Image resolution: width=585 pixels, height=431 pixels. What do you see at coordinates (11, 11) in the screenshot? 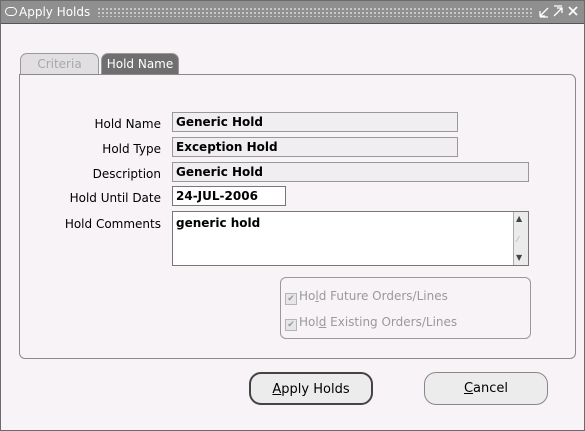
I see `oval-window-icon` at bounding box center [11, 11].